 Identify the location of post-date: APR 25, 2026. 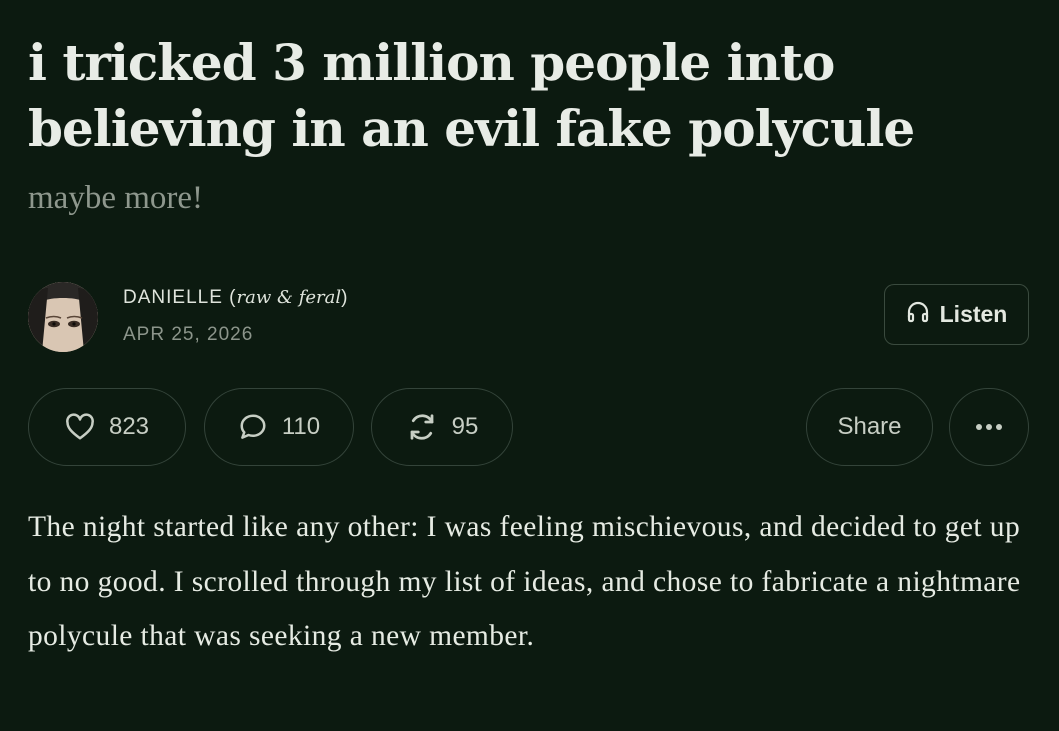
(188, 334).